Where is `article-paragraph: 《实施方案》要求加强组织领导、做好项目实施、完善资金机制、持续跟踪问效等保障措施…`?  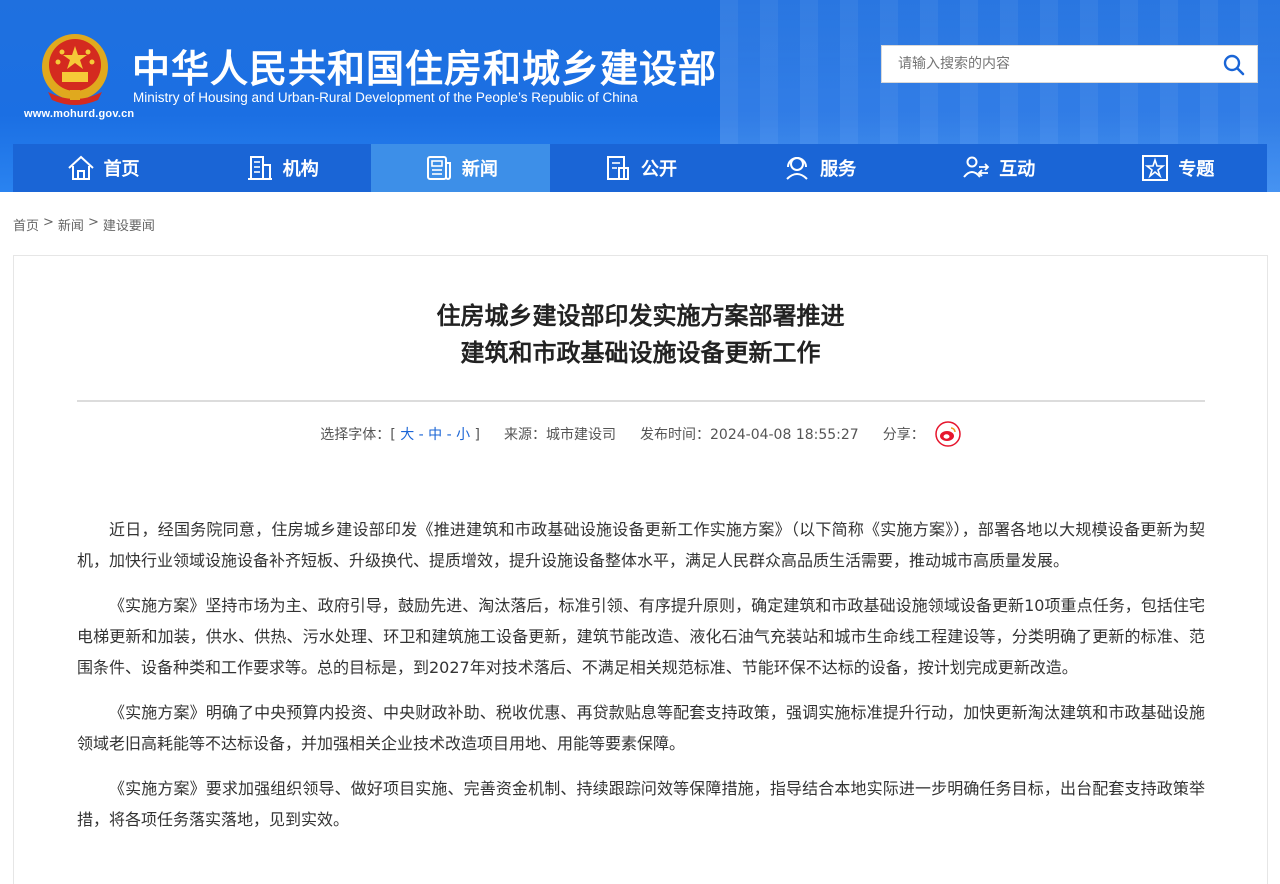 article-paragraph: 《实施方案》要求加强组织领导、做好项目实施、完善资金机制、持续跟踪问效等保障措施… is located at coordinates (641, 804).